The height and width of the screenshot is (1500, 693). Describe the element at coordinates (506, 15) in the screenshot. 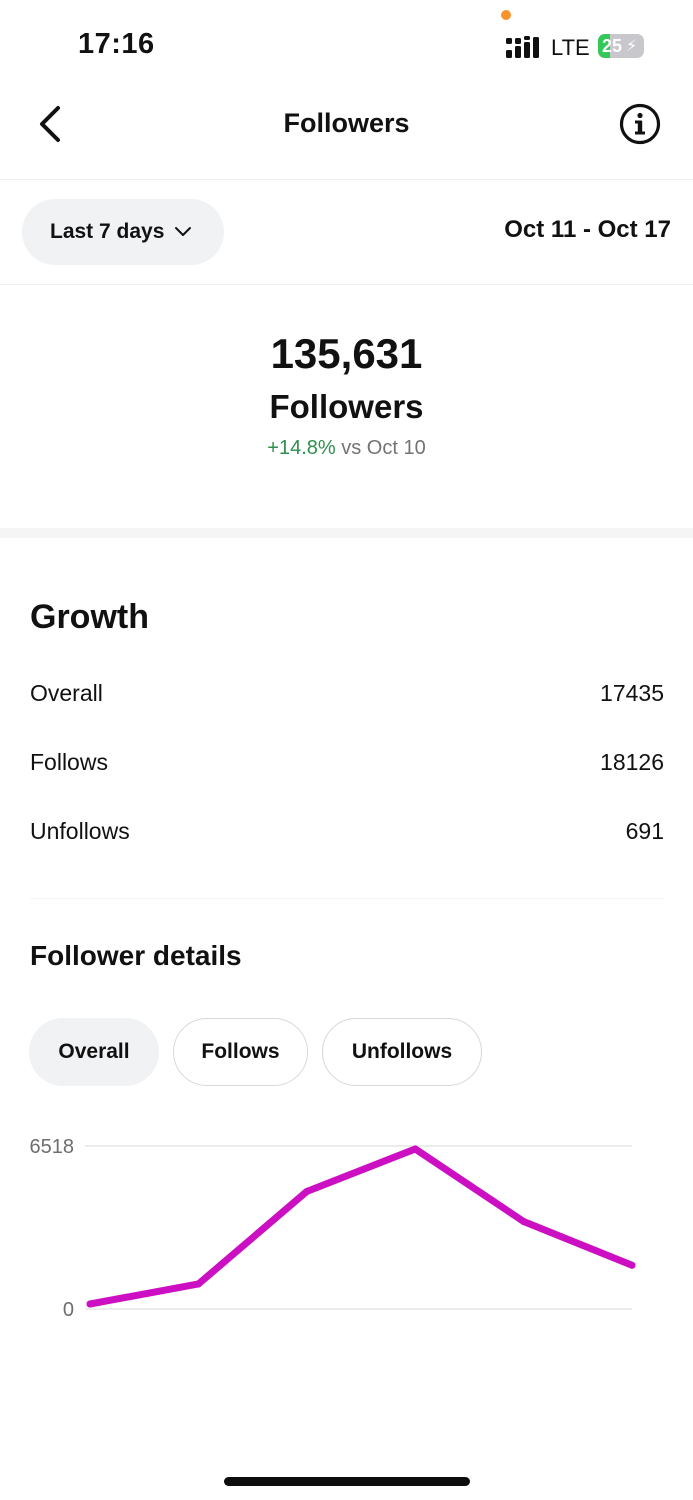

I see `privacy-indicator-dot` at that location.